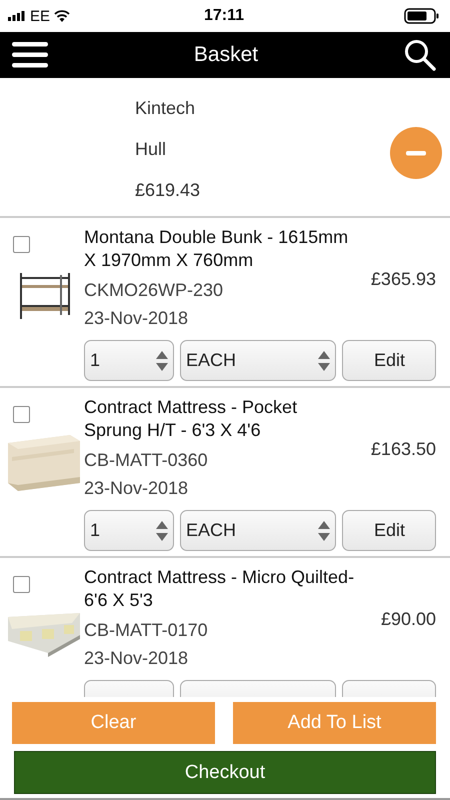 This screenshot has width=450, height=800. What do you see at coordinates (224, 16) in the screenshot?
I see `clock-time: 17:11` at bounding box center [224, 16].